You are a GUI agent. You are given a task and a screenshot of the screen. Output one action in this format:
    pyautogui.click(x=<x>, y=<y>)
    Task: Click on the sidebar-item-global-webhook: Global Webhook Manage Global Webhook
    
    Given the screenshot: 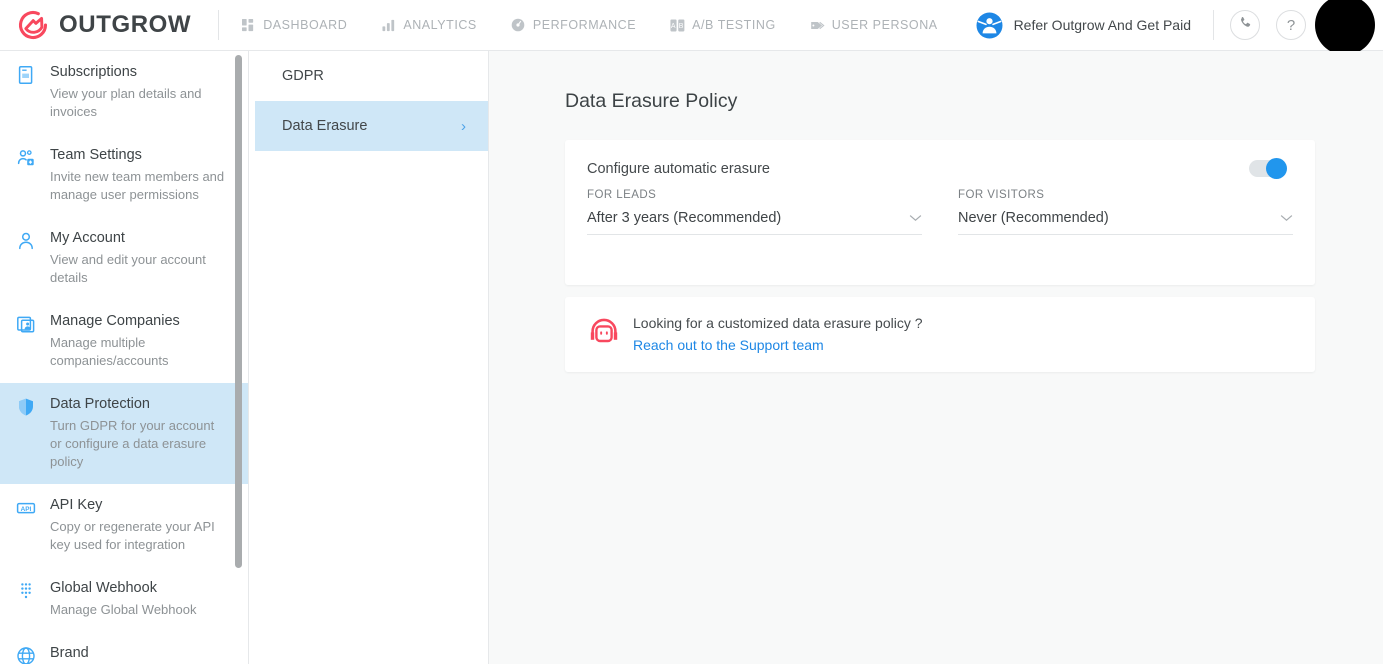 What is the action you would take?
    pyautogui.click(x=124, y=599)
    